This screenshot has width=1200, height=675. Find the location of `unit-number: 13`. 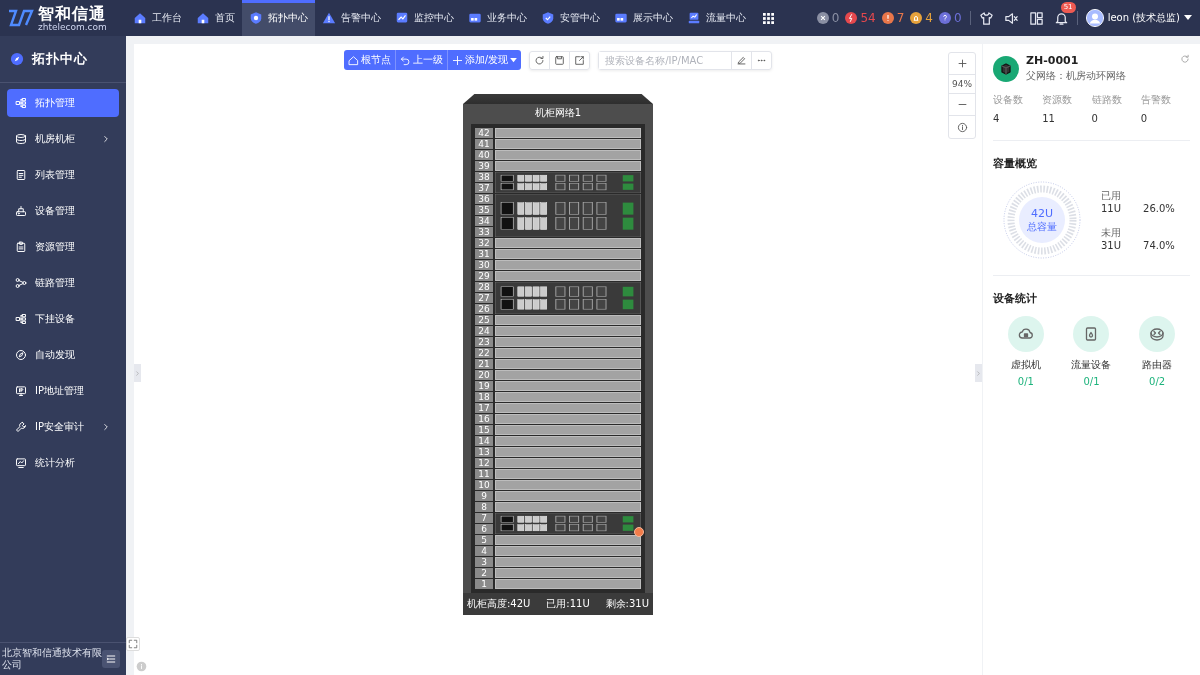

unit-number: 13 is located at coordinates (484, 452).